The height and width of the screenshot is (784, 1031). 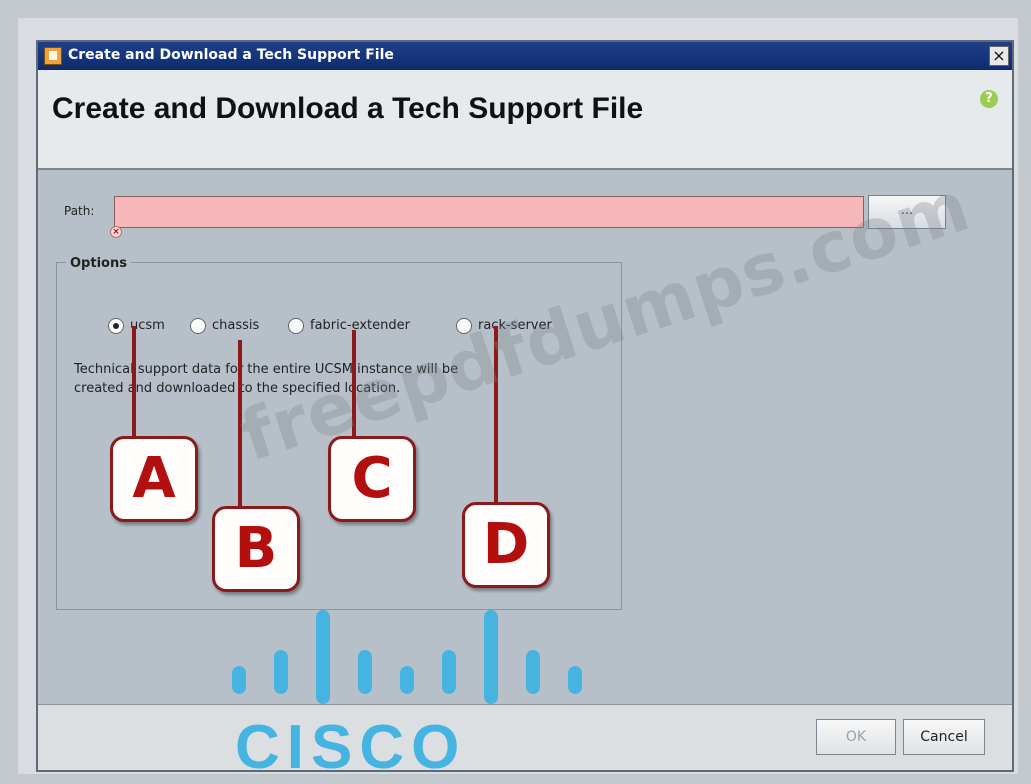 What do you see at coordinates (134, 383) in the screenshot?
I see `callout-line-a` at bounding box center [134, 383].